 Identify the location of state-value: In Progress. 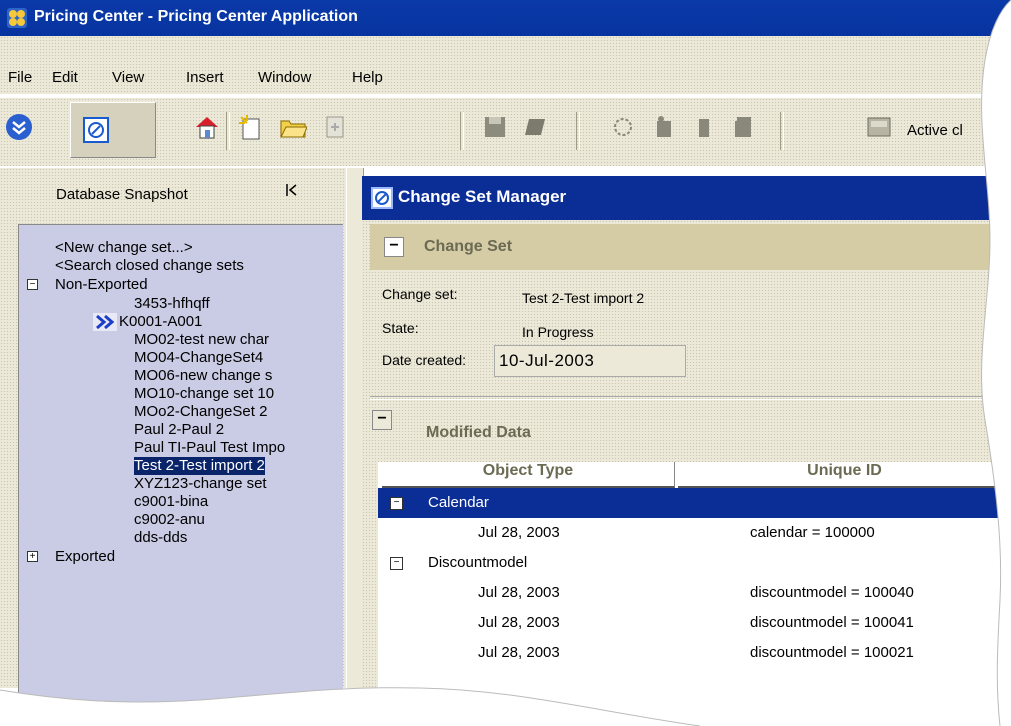
(558, 332).